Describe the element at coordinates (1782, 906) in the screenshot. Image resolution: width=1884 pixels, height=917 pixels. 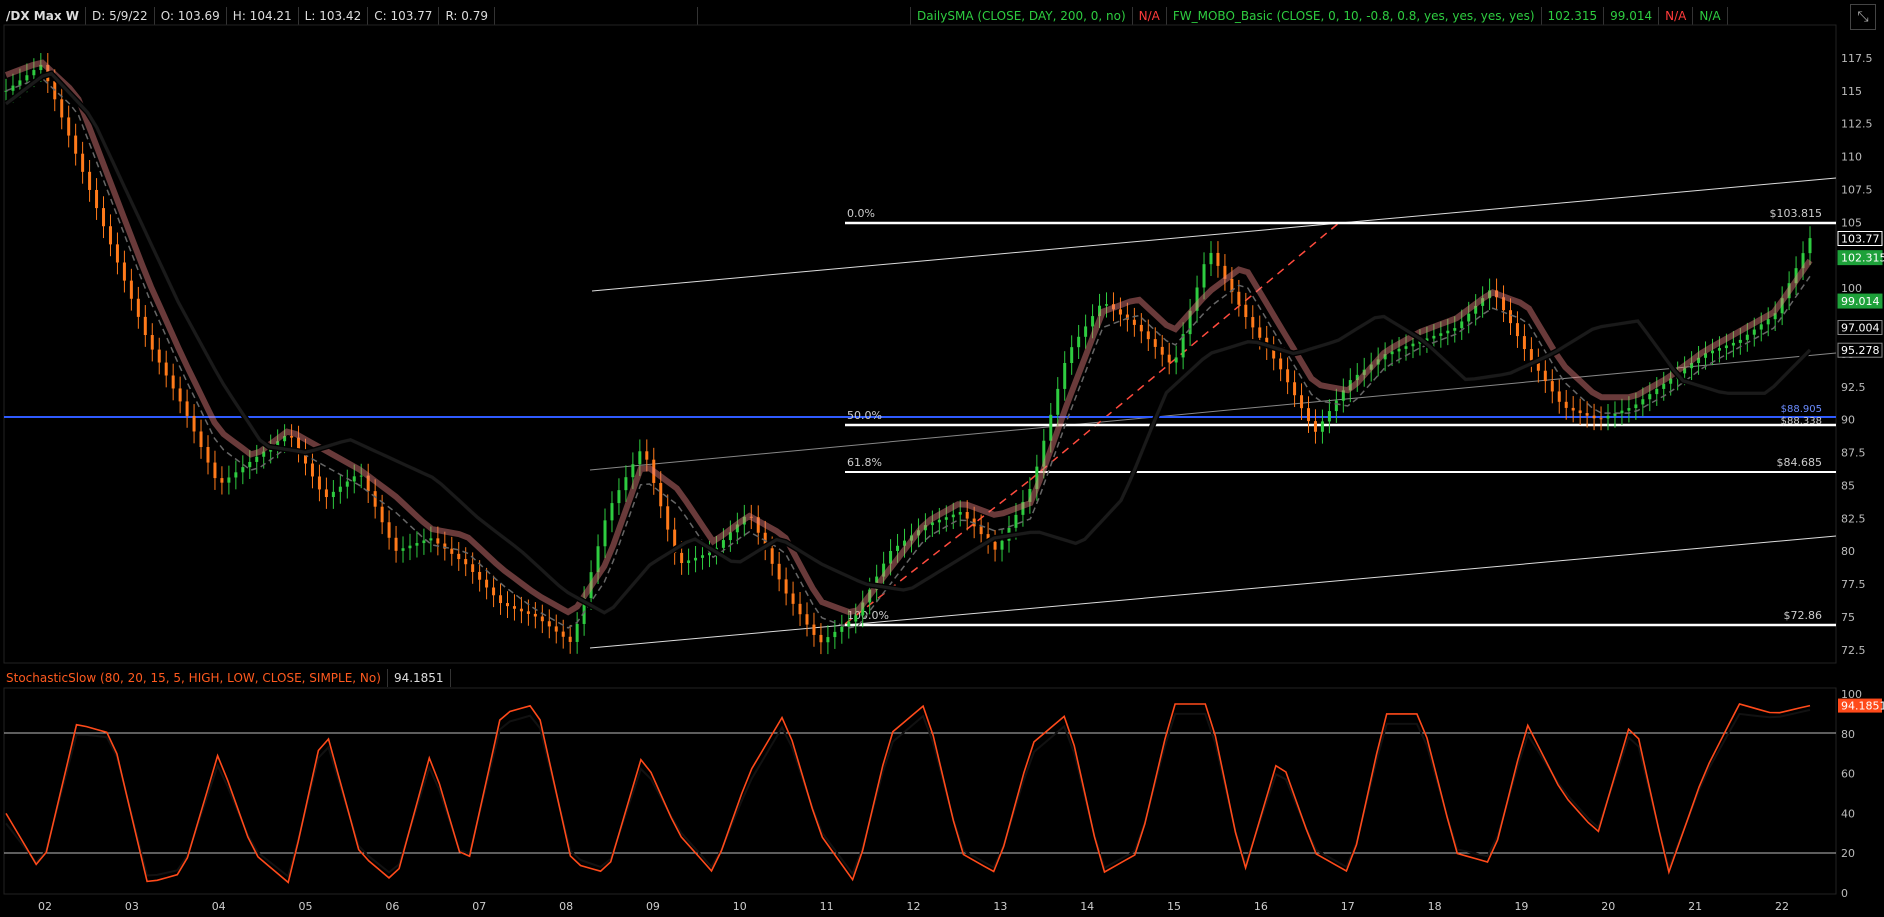
I see `time-tick-label: 22` at that location.